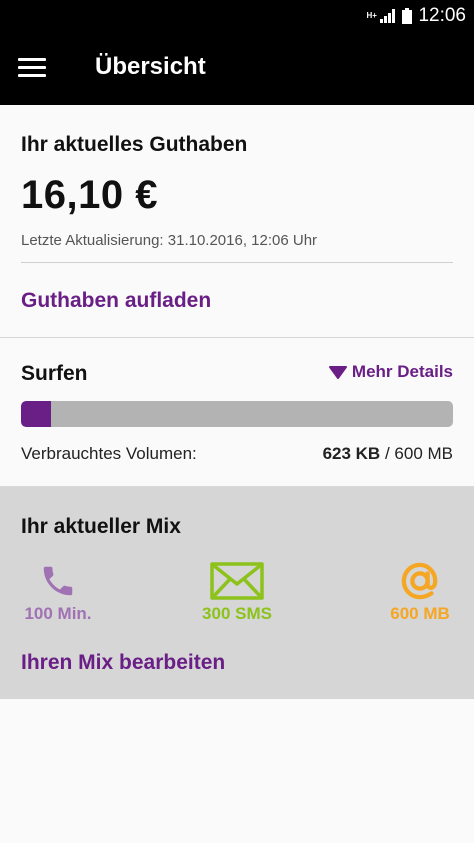 The height and width of the screenshot is (843, 474). Describe the element at coordinates (36, 414) in the screenshot. I see `usage-progress-fill` at that location.